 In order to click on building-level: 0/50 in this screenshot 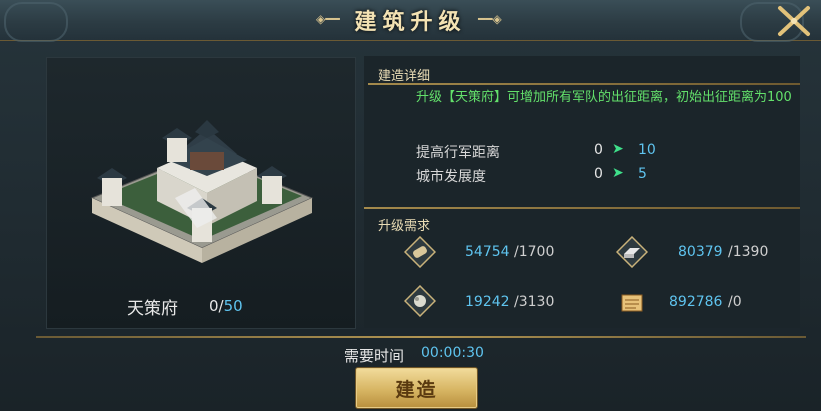, I will do `click(226, 306)`.